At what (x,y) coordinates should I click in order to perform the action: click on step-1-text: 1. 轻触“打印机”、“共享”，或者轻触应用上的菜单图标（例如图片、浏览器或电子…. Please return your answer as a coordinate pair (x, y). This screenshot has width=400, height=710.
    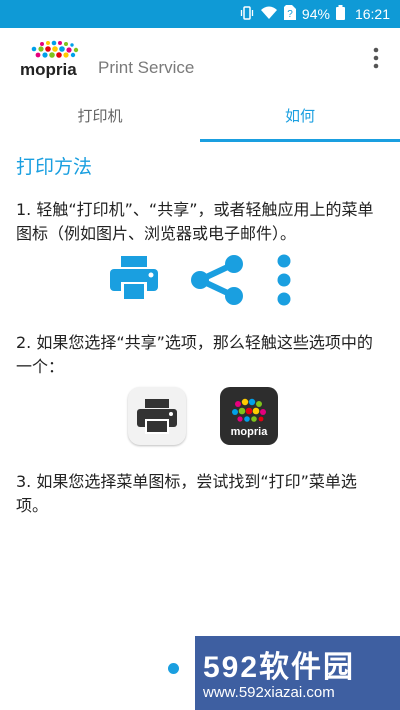
    Looking at the image, I should click on (195, 221).